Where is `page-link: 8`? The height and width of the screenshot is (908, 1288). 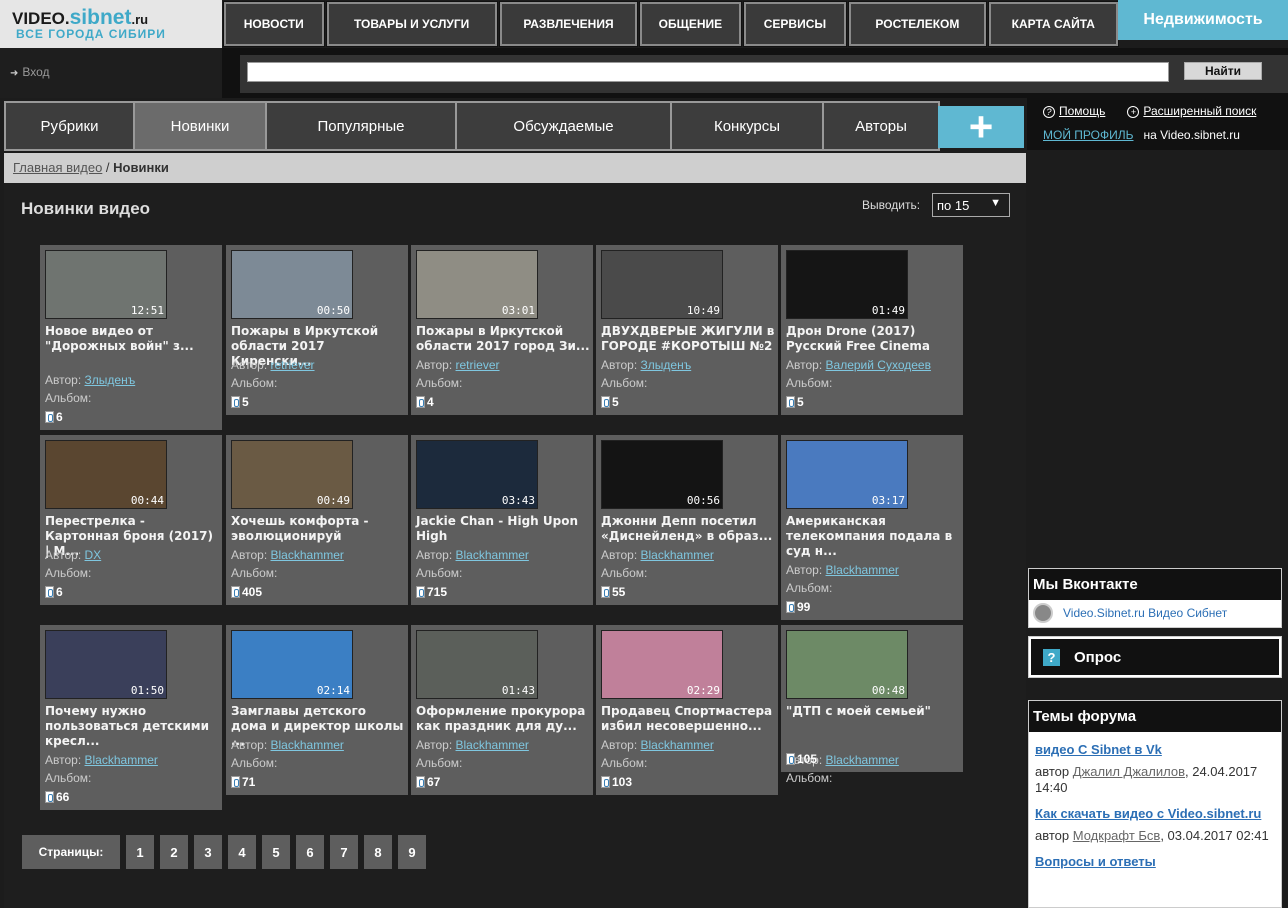 page-link: 8 is located at coordinates (378, 852).